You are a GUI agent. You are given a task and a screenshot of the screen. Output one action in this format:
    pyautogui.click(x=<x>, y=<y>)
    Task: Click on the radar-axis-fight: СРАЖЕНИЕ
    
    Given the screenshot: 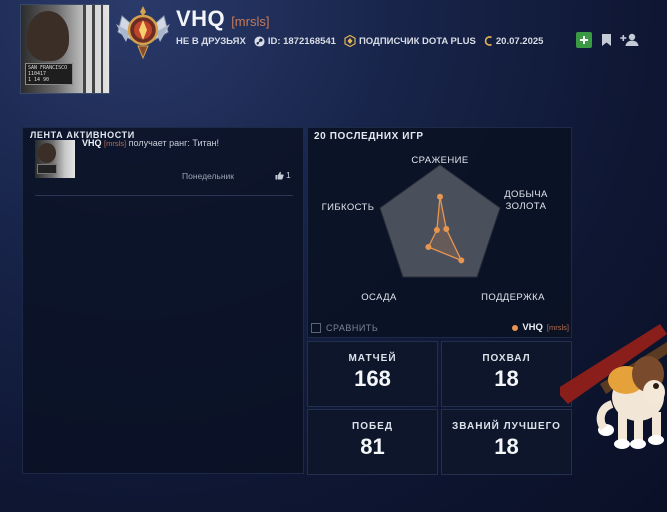 What is the action you would take?
    pyautogui.click(x=440, y=160)
    